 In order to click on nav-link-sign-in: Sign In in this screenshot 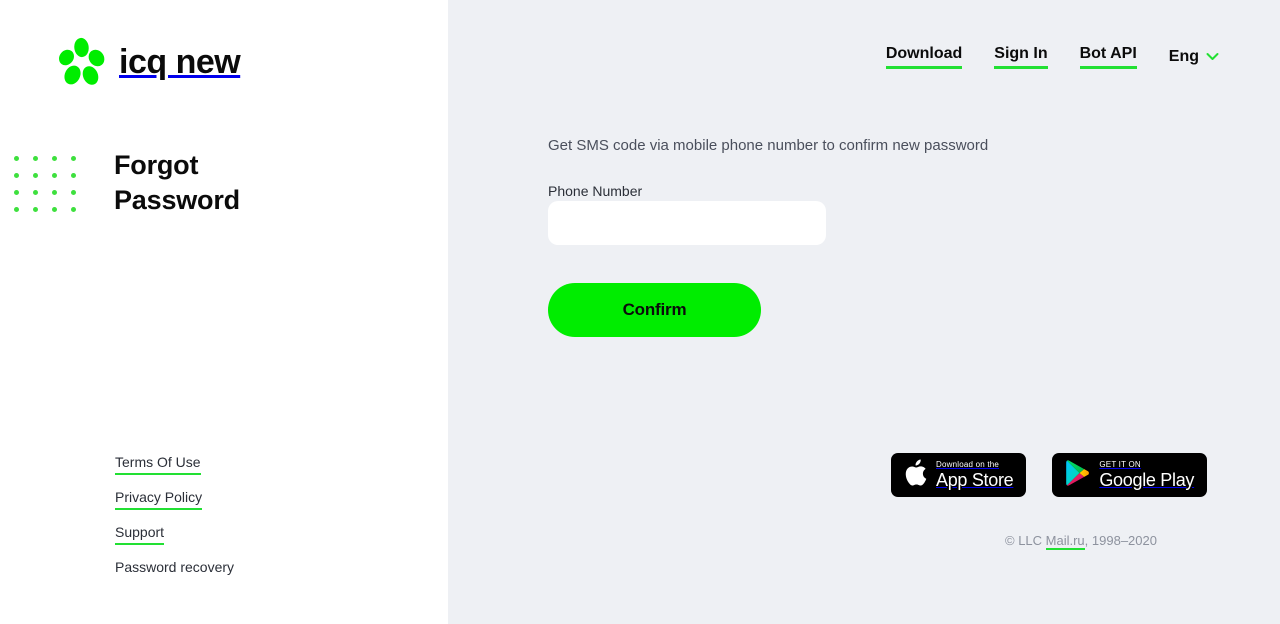, I will do `click(1021, 56)`.